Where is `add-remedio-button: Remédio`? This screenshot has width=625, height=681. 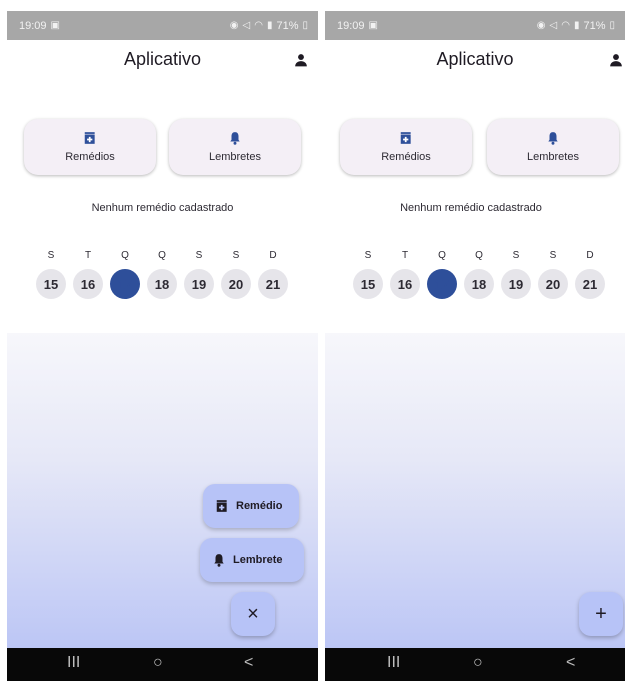
add-remedio-button: Remédio is located at coordinates (251, 506).